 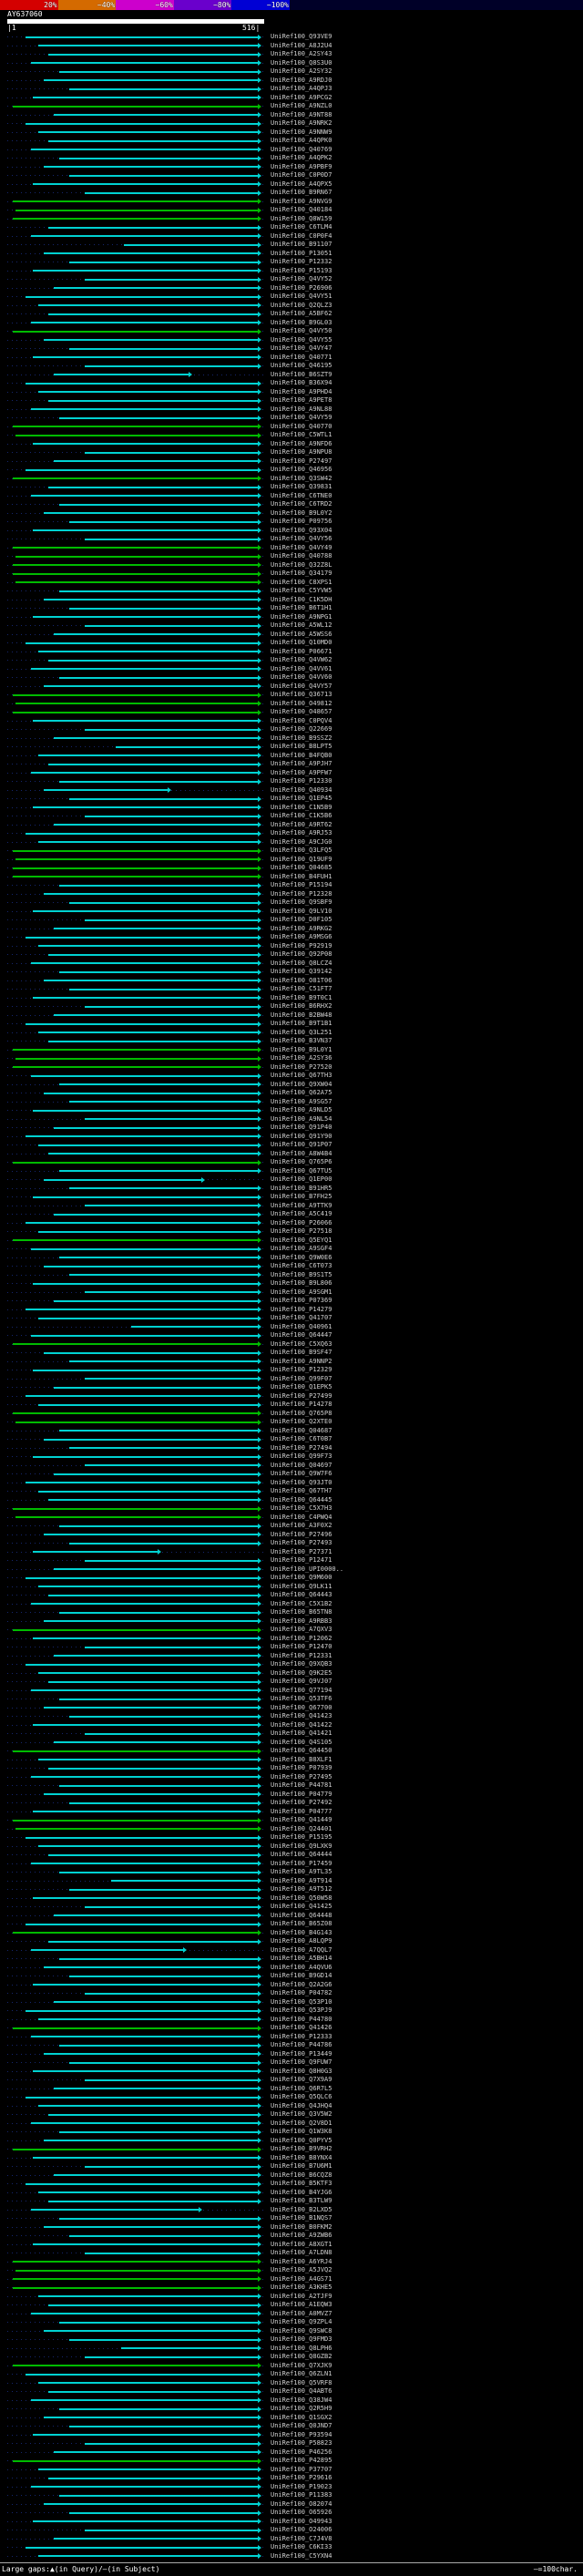 I want to click on hit-label: UniRef100_A9PBF9, so click(x=299, y=168).